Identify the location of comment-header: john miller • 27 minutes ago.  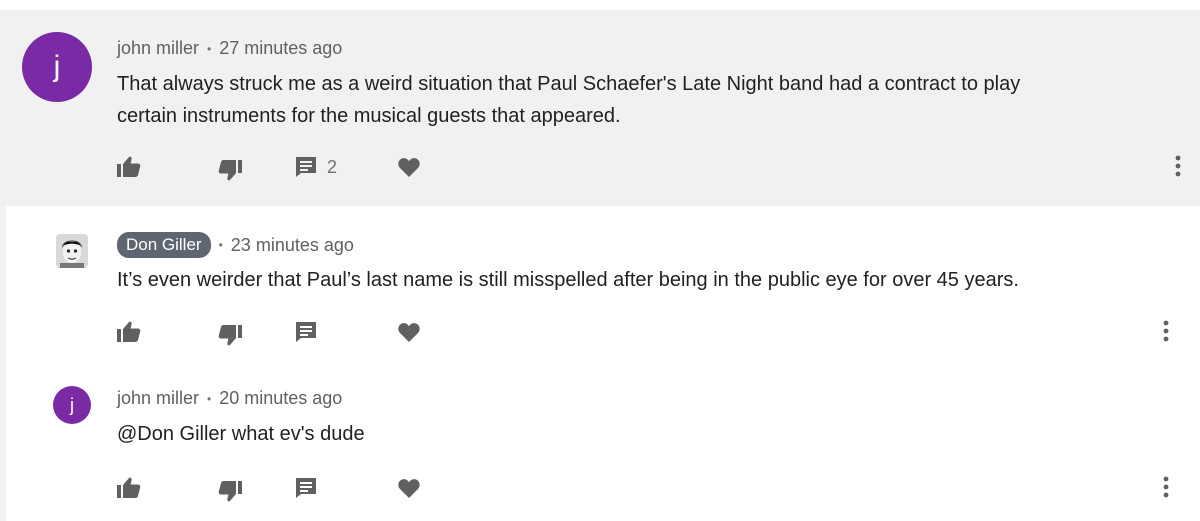
(229, 48).